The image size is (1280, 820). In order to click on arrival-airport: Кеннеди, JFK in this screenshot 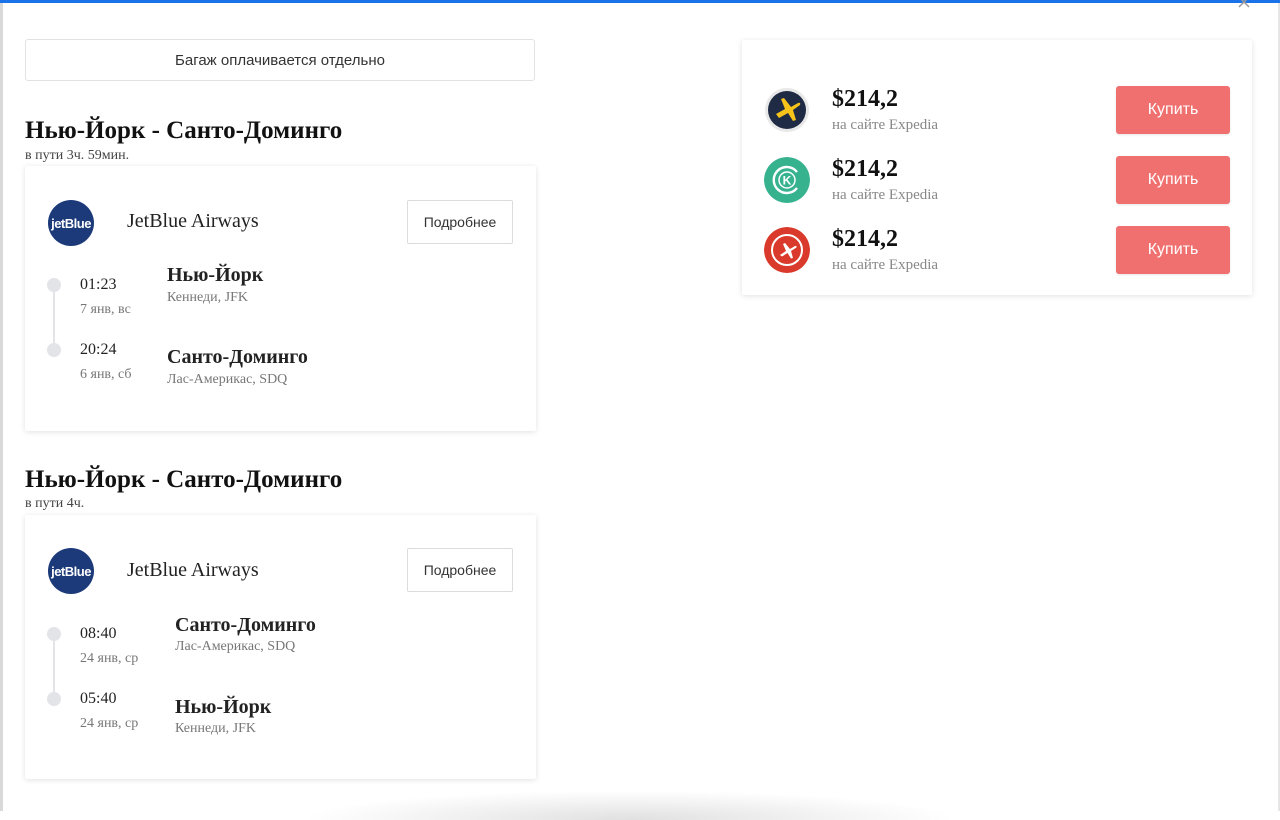, I will do `click(215, 728)`.